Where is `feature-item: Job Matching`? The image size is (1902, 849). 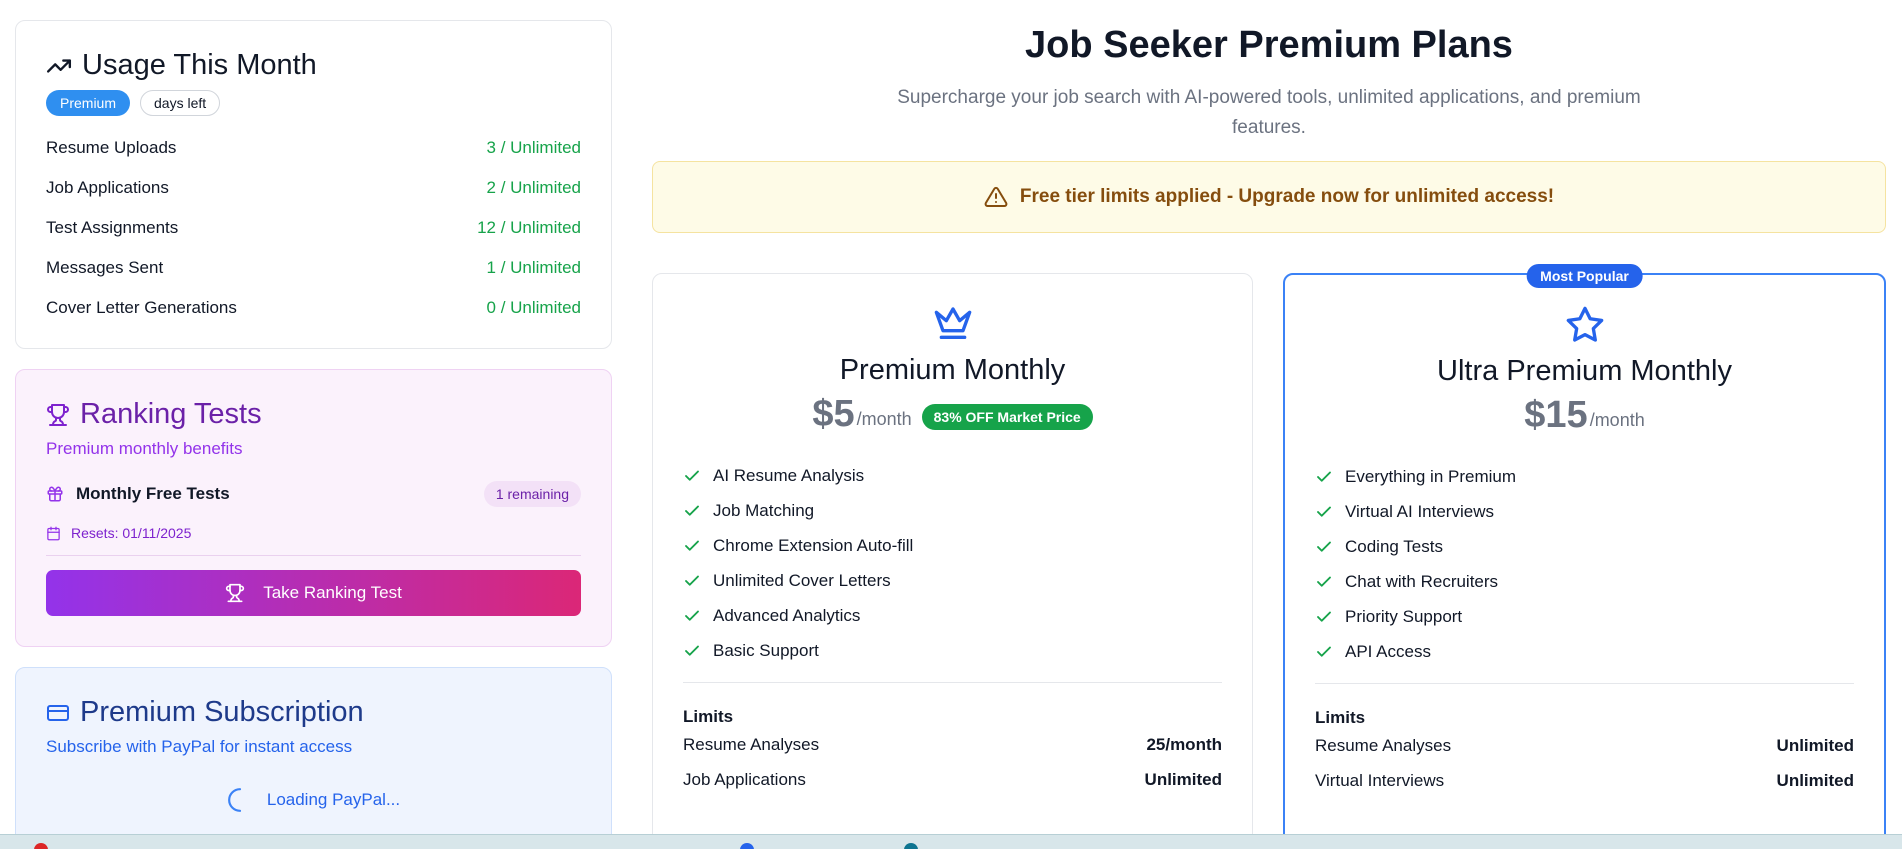
feature-item: Job Matching is located at coordinates (952, 510).